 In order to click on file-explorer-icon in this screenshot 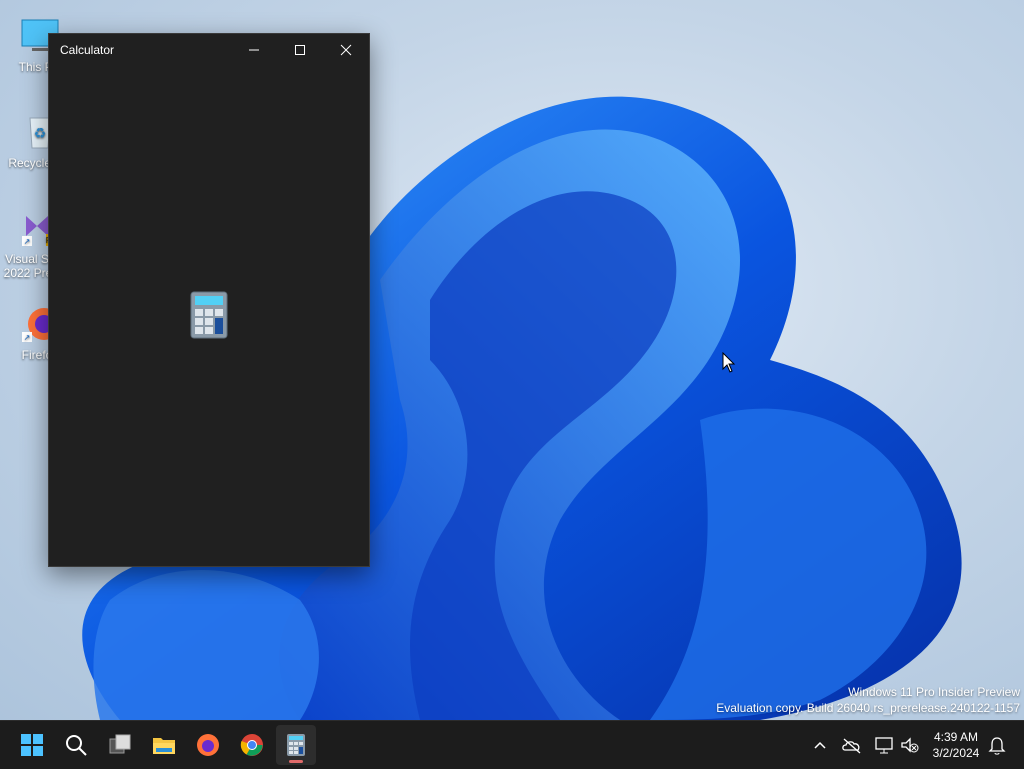, I will do `click(164, 746)`.